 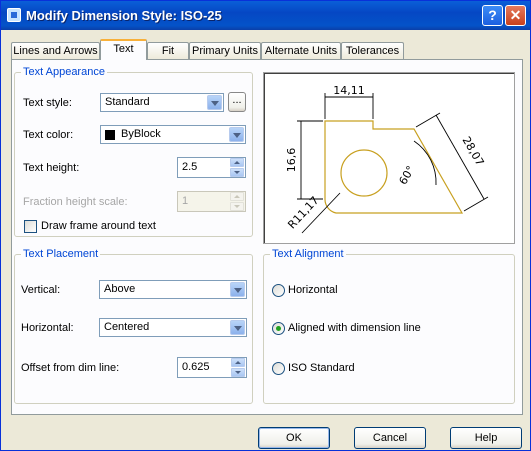 What do you see at coordinates (321, 368) in the screenshot?
I see `radio-iso-standard-label: ISO Standard` at bounding box center [321, 368].